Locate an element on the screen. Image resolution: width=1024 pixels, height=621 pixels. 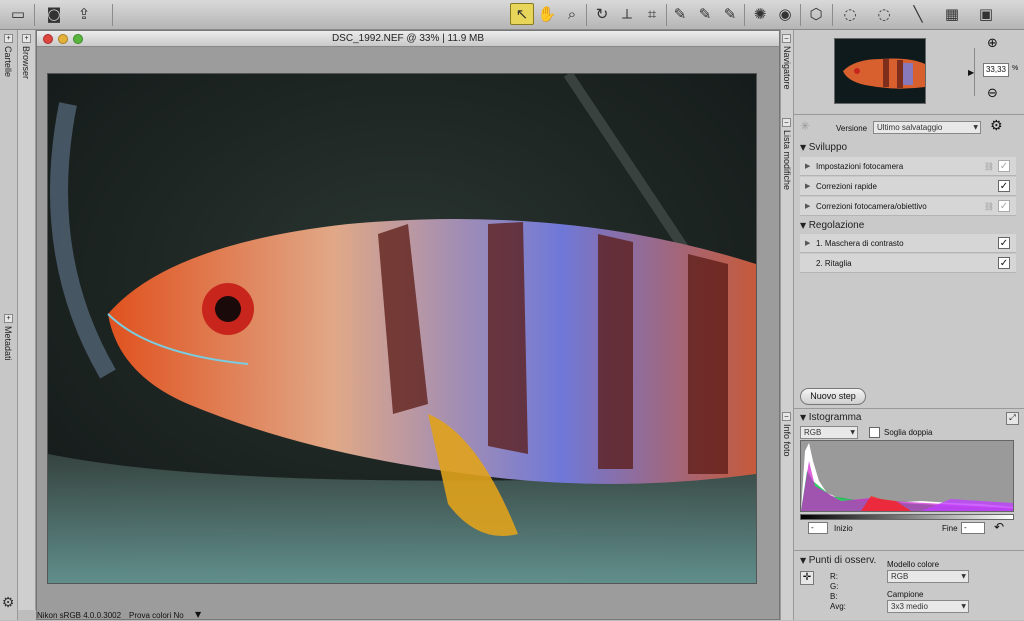
zoom-slider-handle: ▶ is located at coordinates (971, 72).